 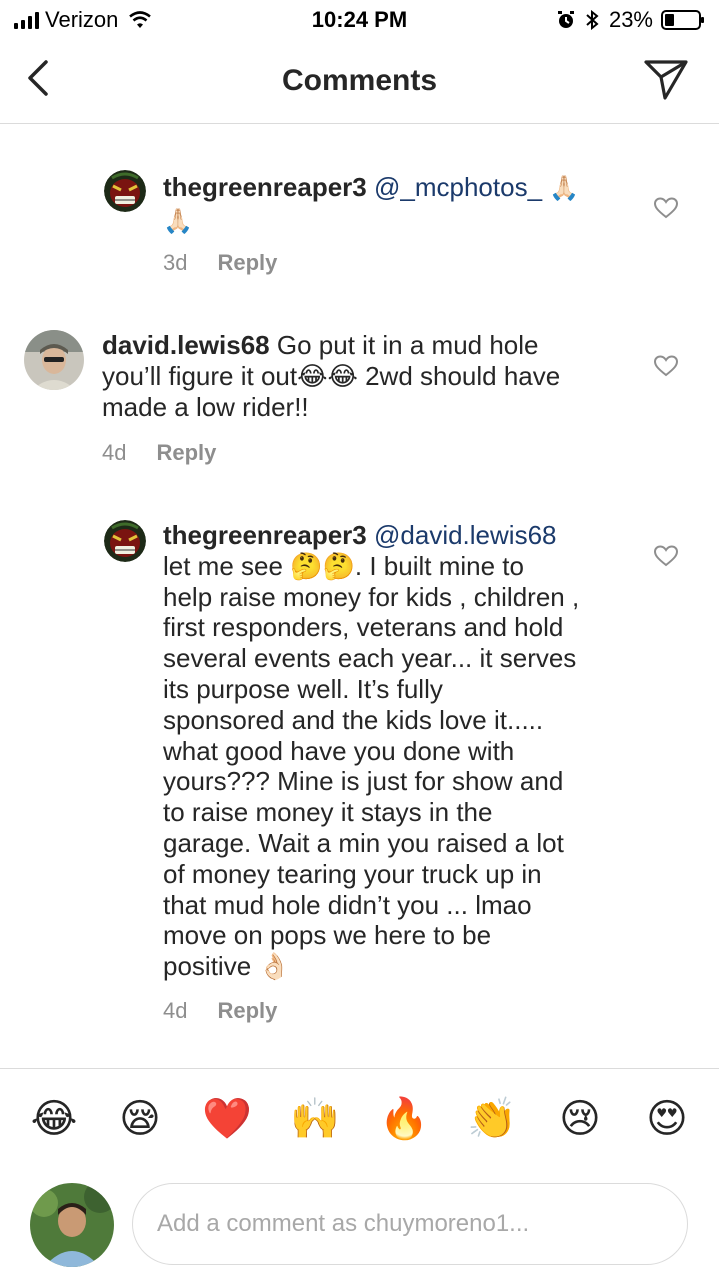 What do you see at coordinates (410, 1224) in the screenshot?
I see `comment-input` at bounding box center [410, 1224].